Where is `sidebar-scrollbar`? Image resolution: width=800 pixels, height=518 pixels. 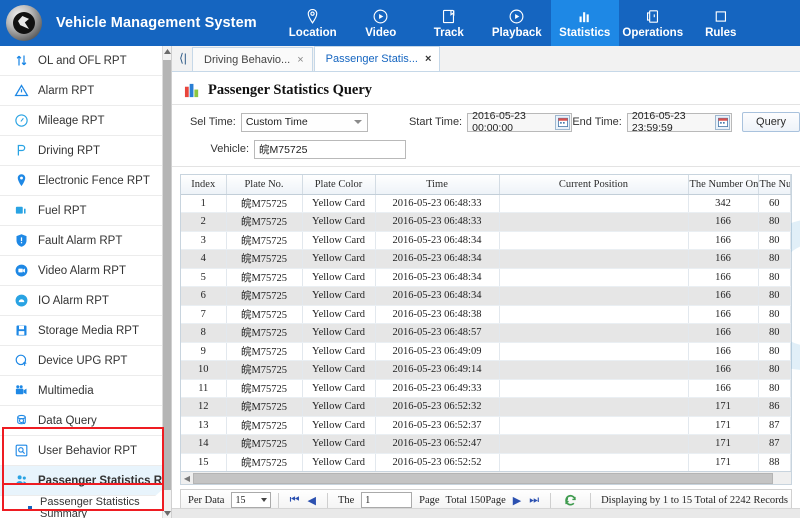 sidebar-scrollbar is located at coordinates (166, 282).